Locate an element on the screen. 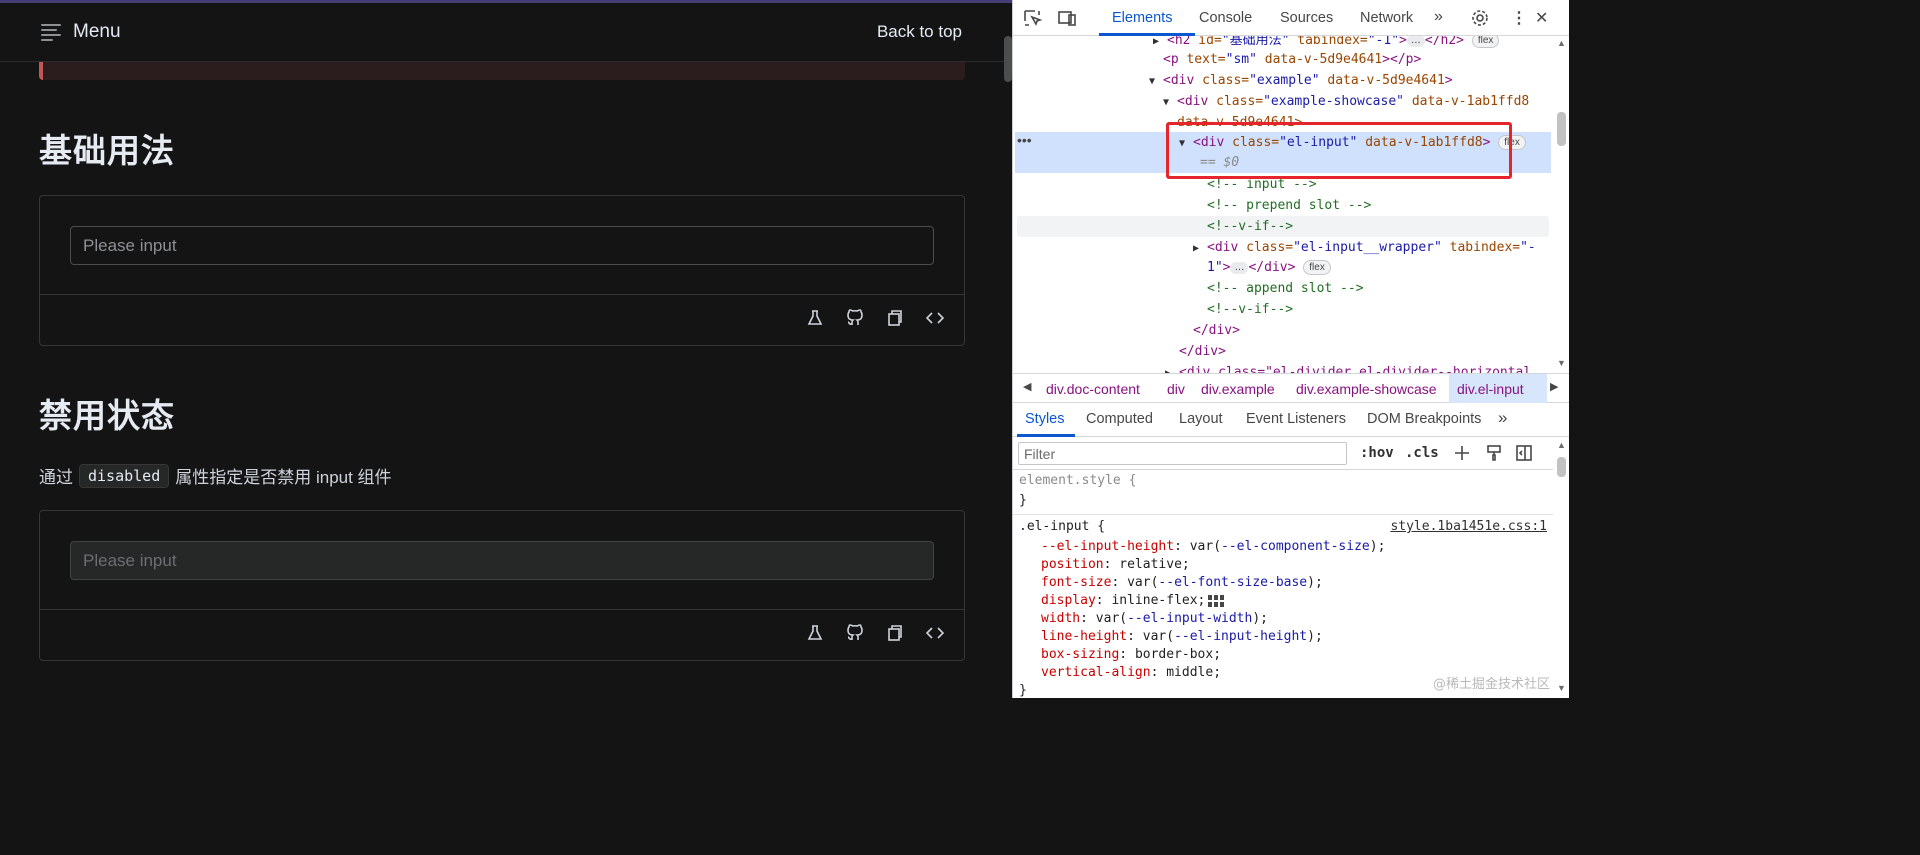 The width and height of the screenshot is (1920, 855). back-to-top-link: Back to top is located at coordinates (919, 32).